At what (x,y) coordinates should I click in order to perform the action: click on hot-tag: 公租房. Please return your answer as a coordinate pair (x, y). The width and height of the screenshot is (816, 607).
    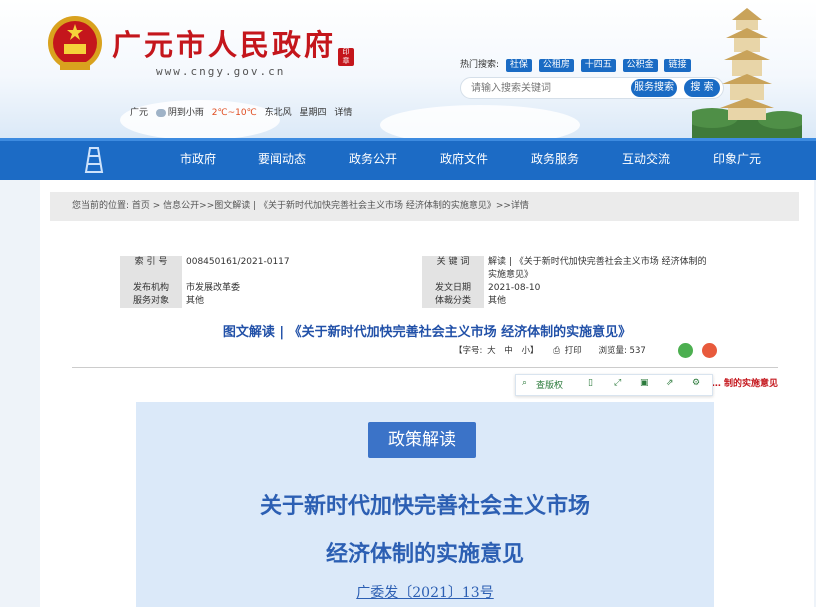
    Looking at the image, I should click on (556, 65).